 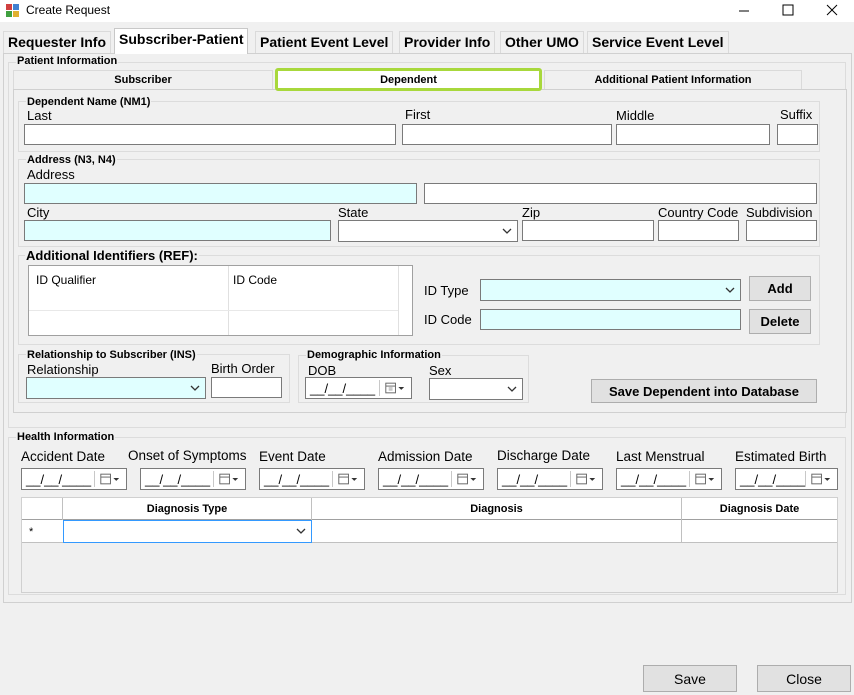 What do you see at coordinates (658, 42) in the screenshot?
I see `tab-service-event-level: Service Event Level` at bounding box center [658, 42].